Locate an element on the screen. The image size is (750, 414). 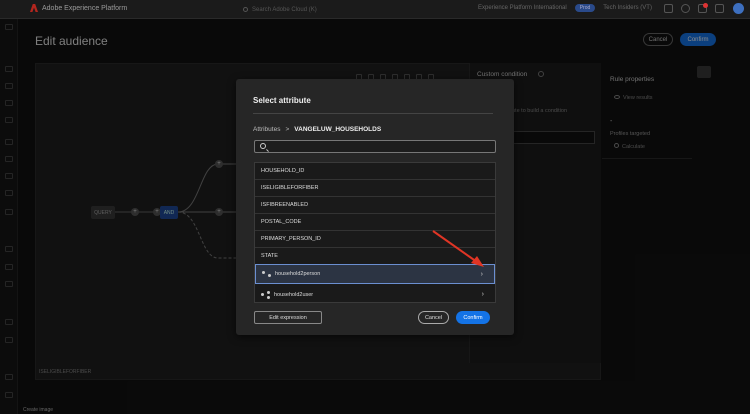
arrow-head is located at coordinates (477, 261).